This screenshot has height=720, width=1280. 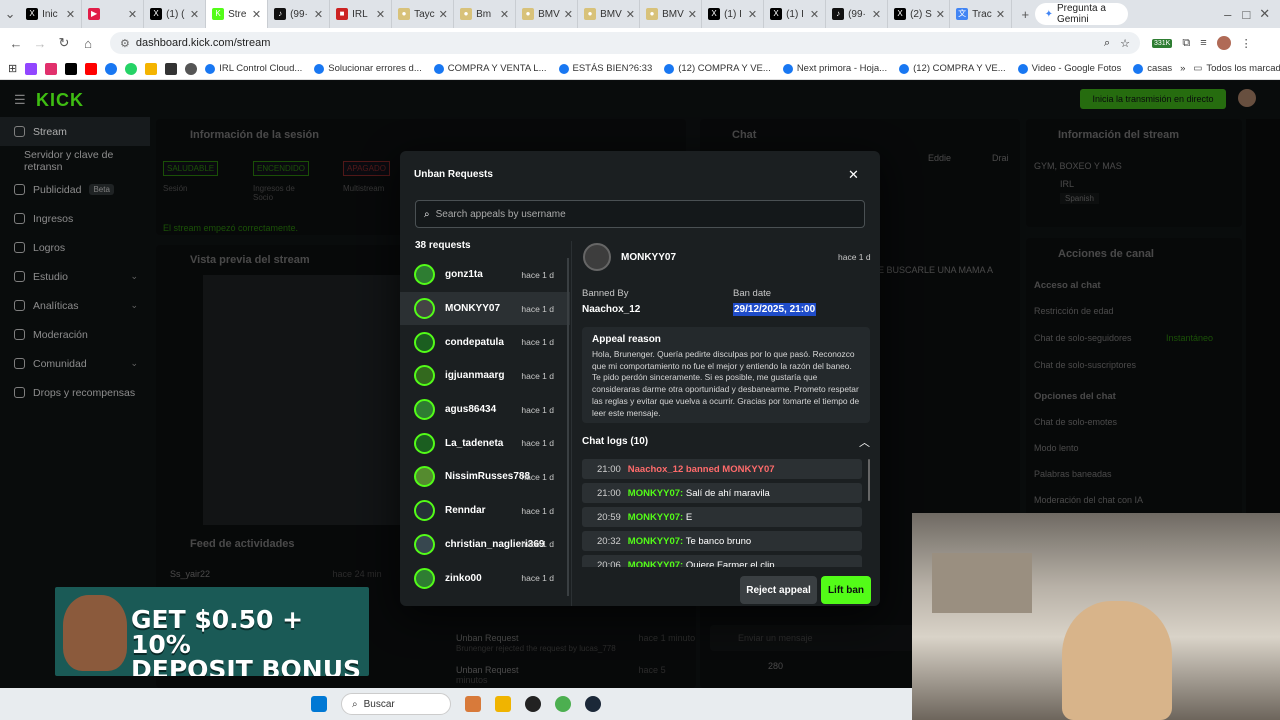 What do you see at coordinates (1088, 500) in the screenshot?
I see `action-row: Moderación del chat con IA` at bounding box center [1088, 500].